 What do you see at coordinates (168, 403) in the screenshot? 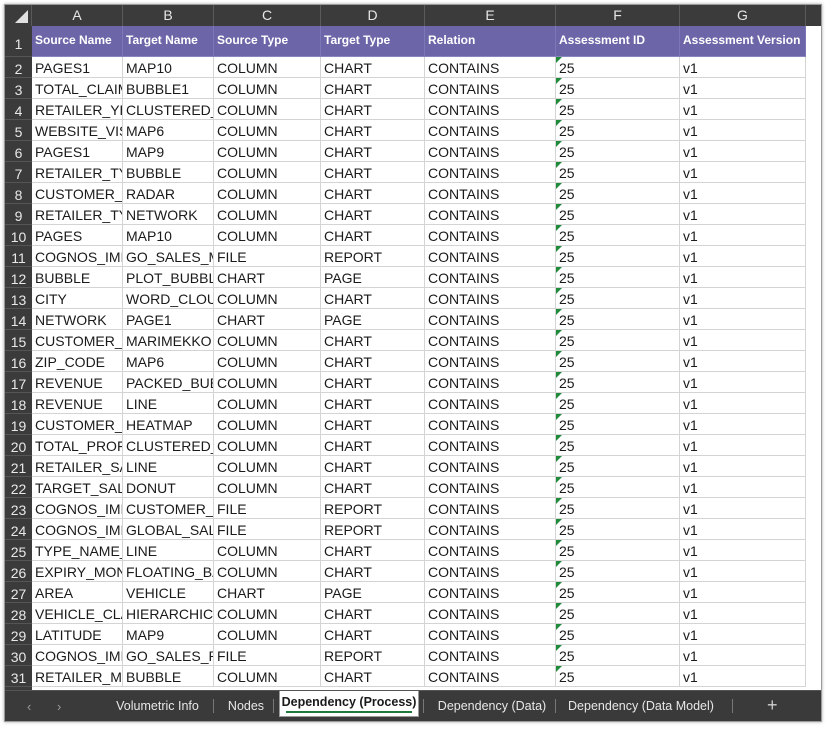
I see `table-cell: LINE` at bounding box center [168, 403].